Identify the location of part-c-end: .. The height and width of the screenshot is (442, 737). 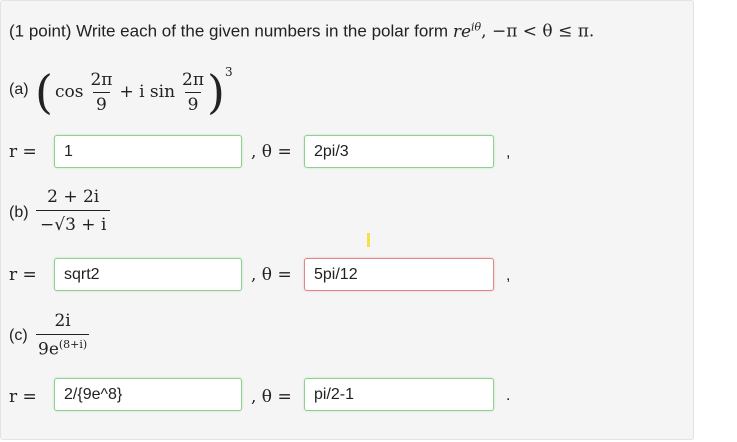
(508, 395).